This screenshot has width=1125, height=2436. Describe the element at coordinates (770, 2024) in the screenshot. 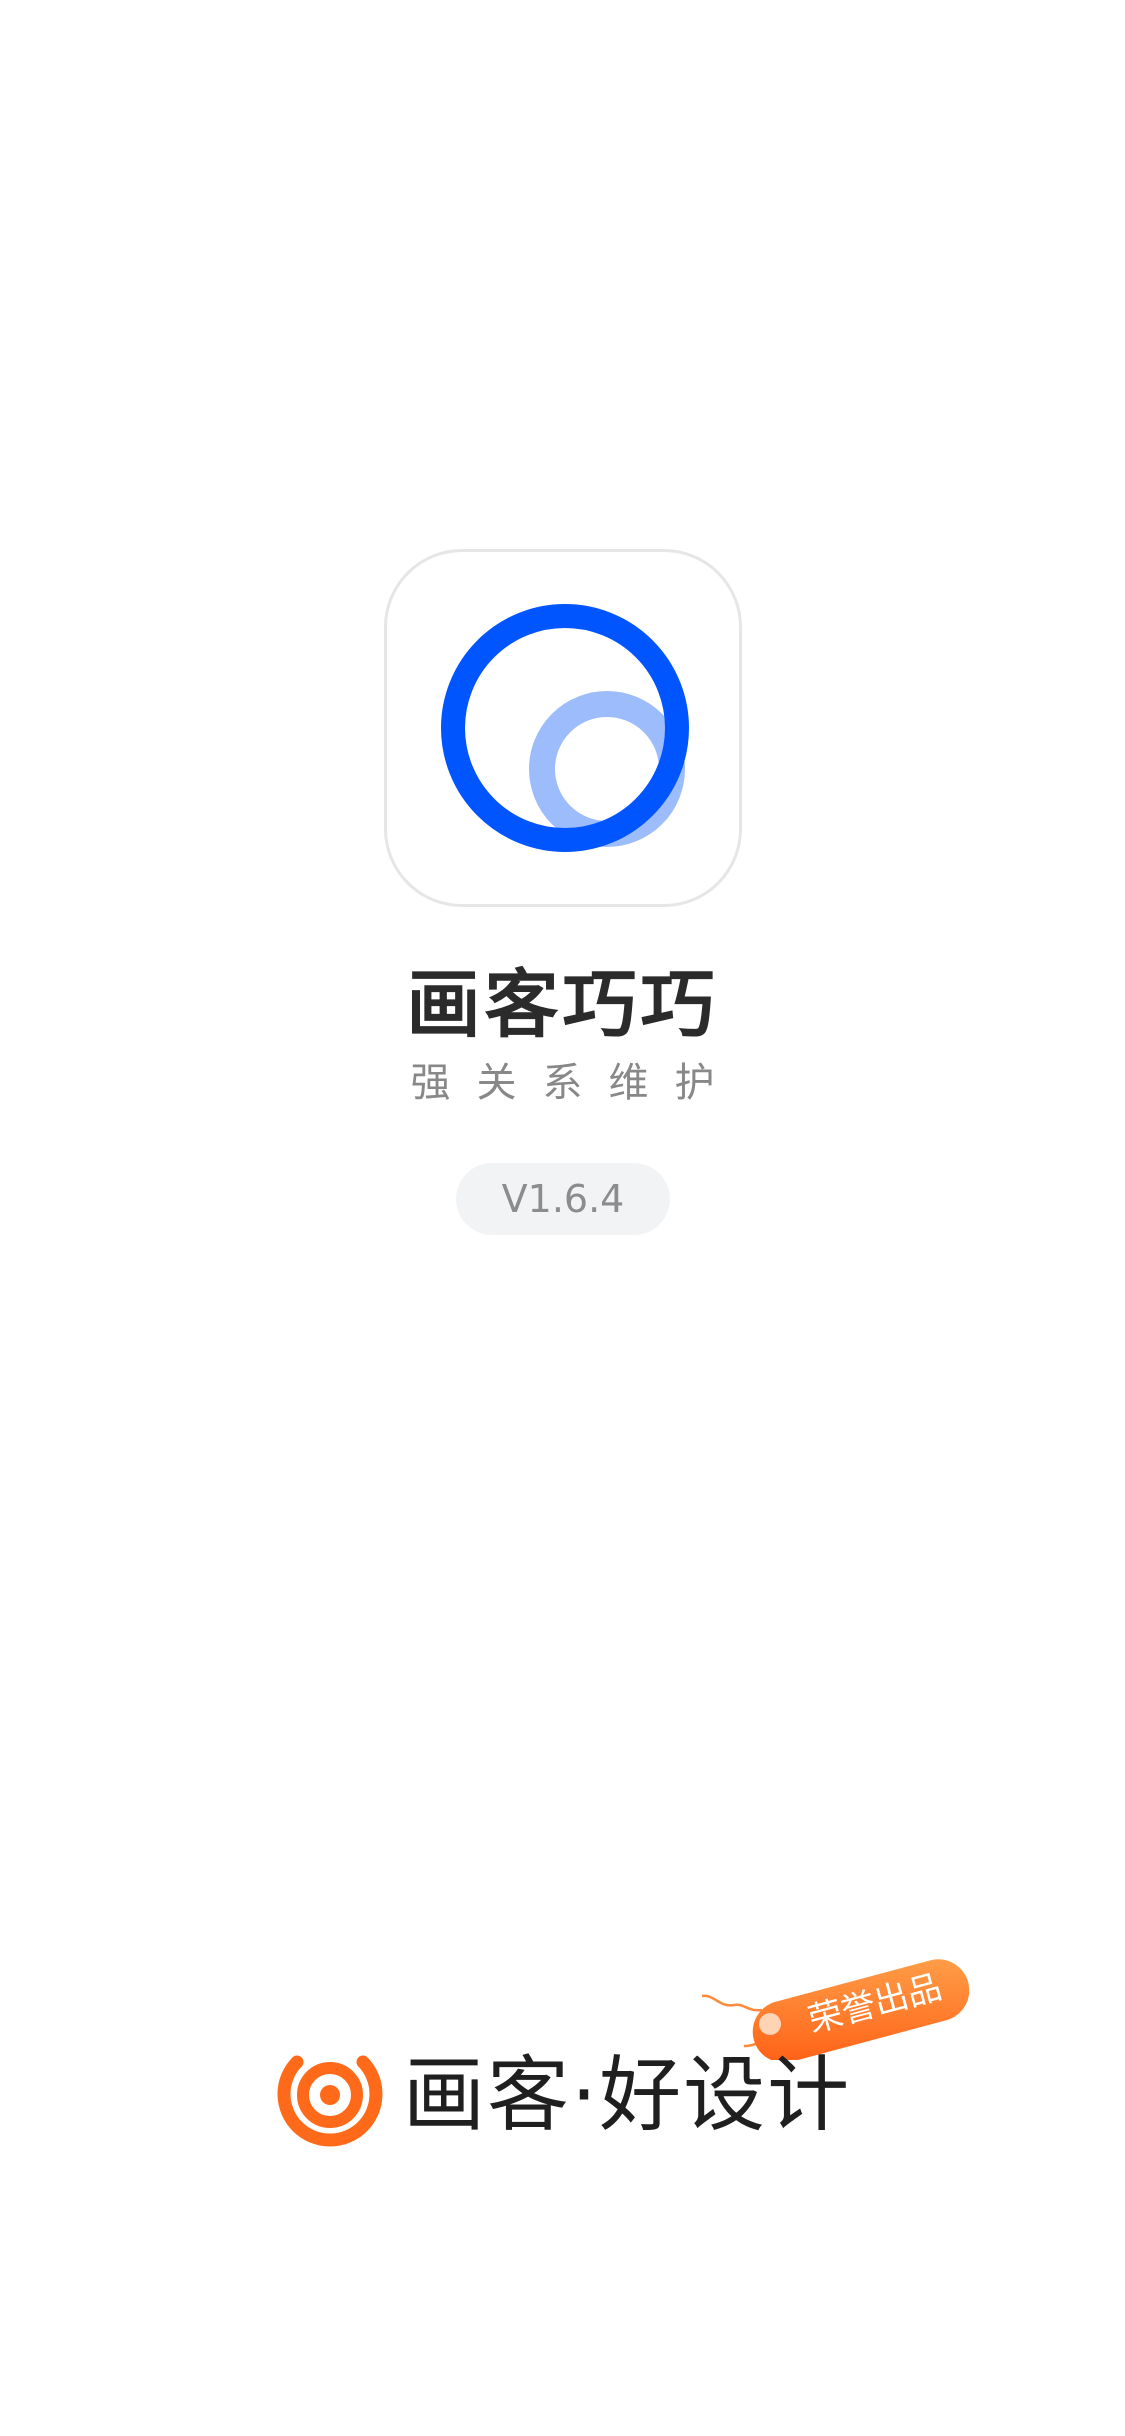

I see `tag-hole` at that location.